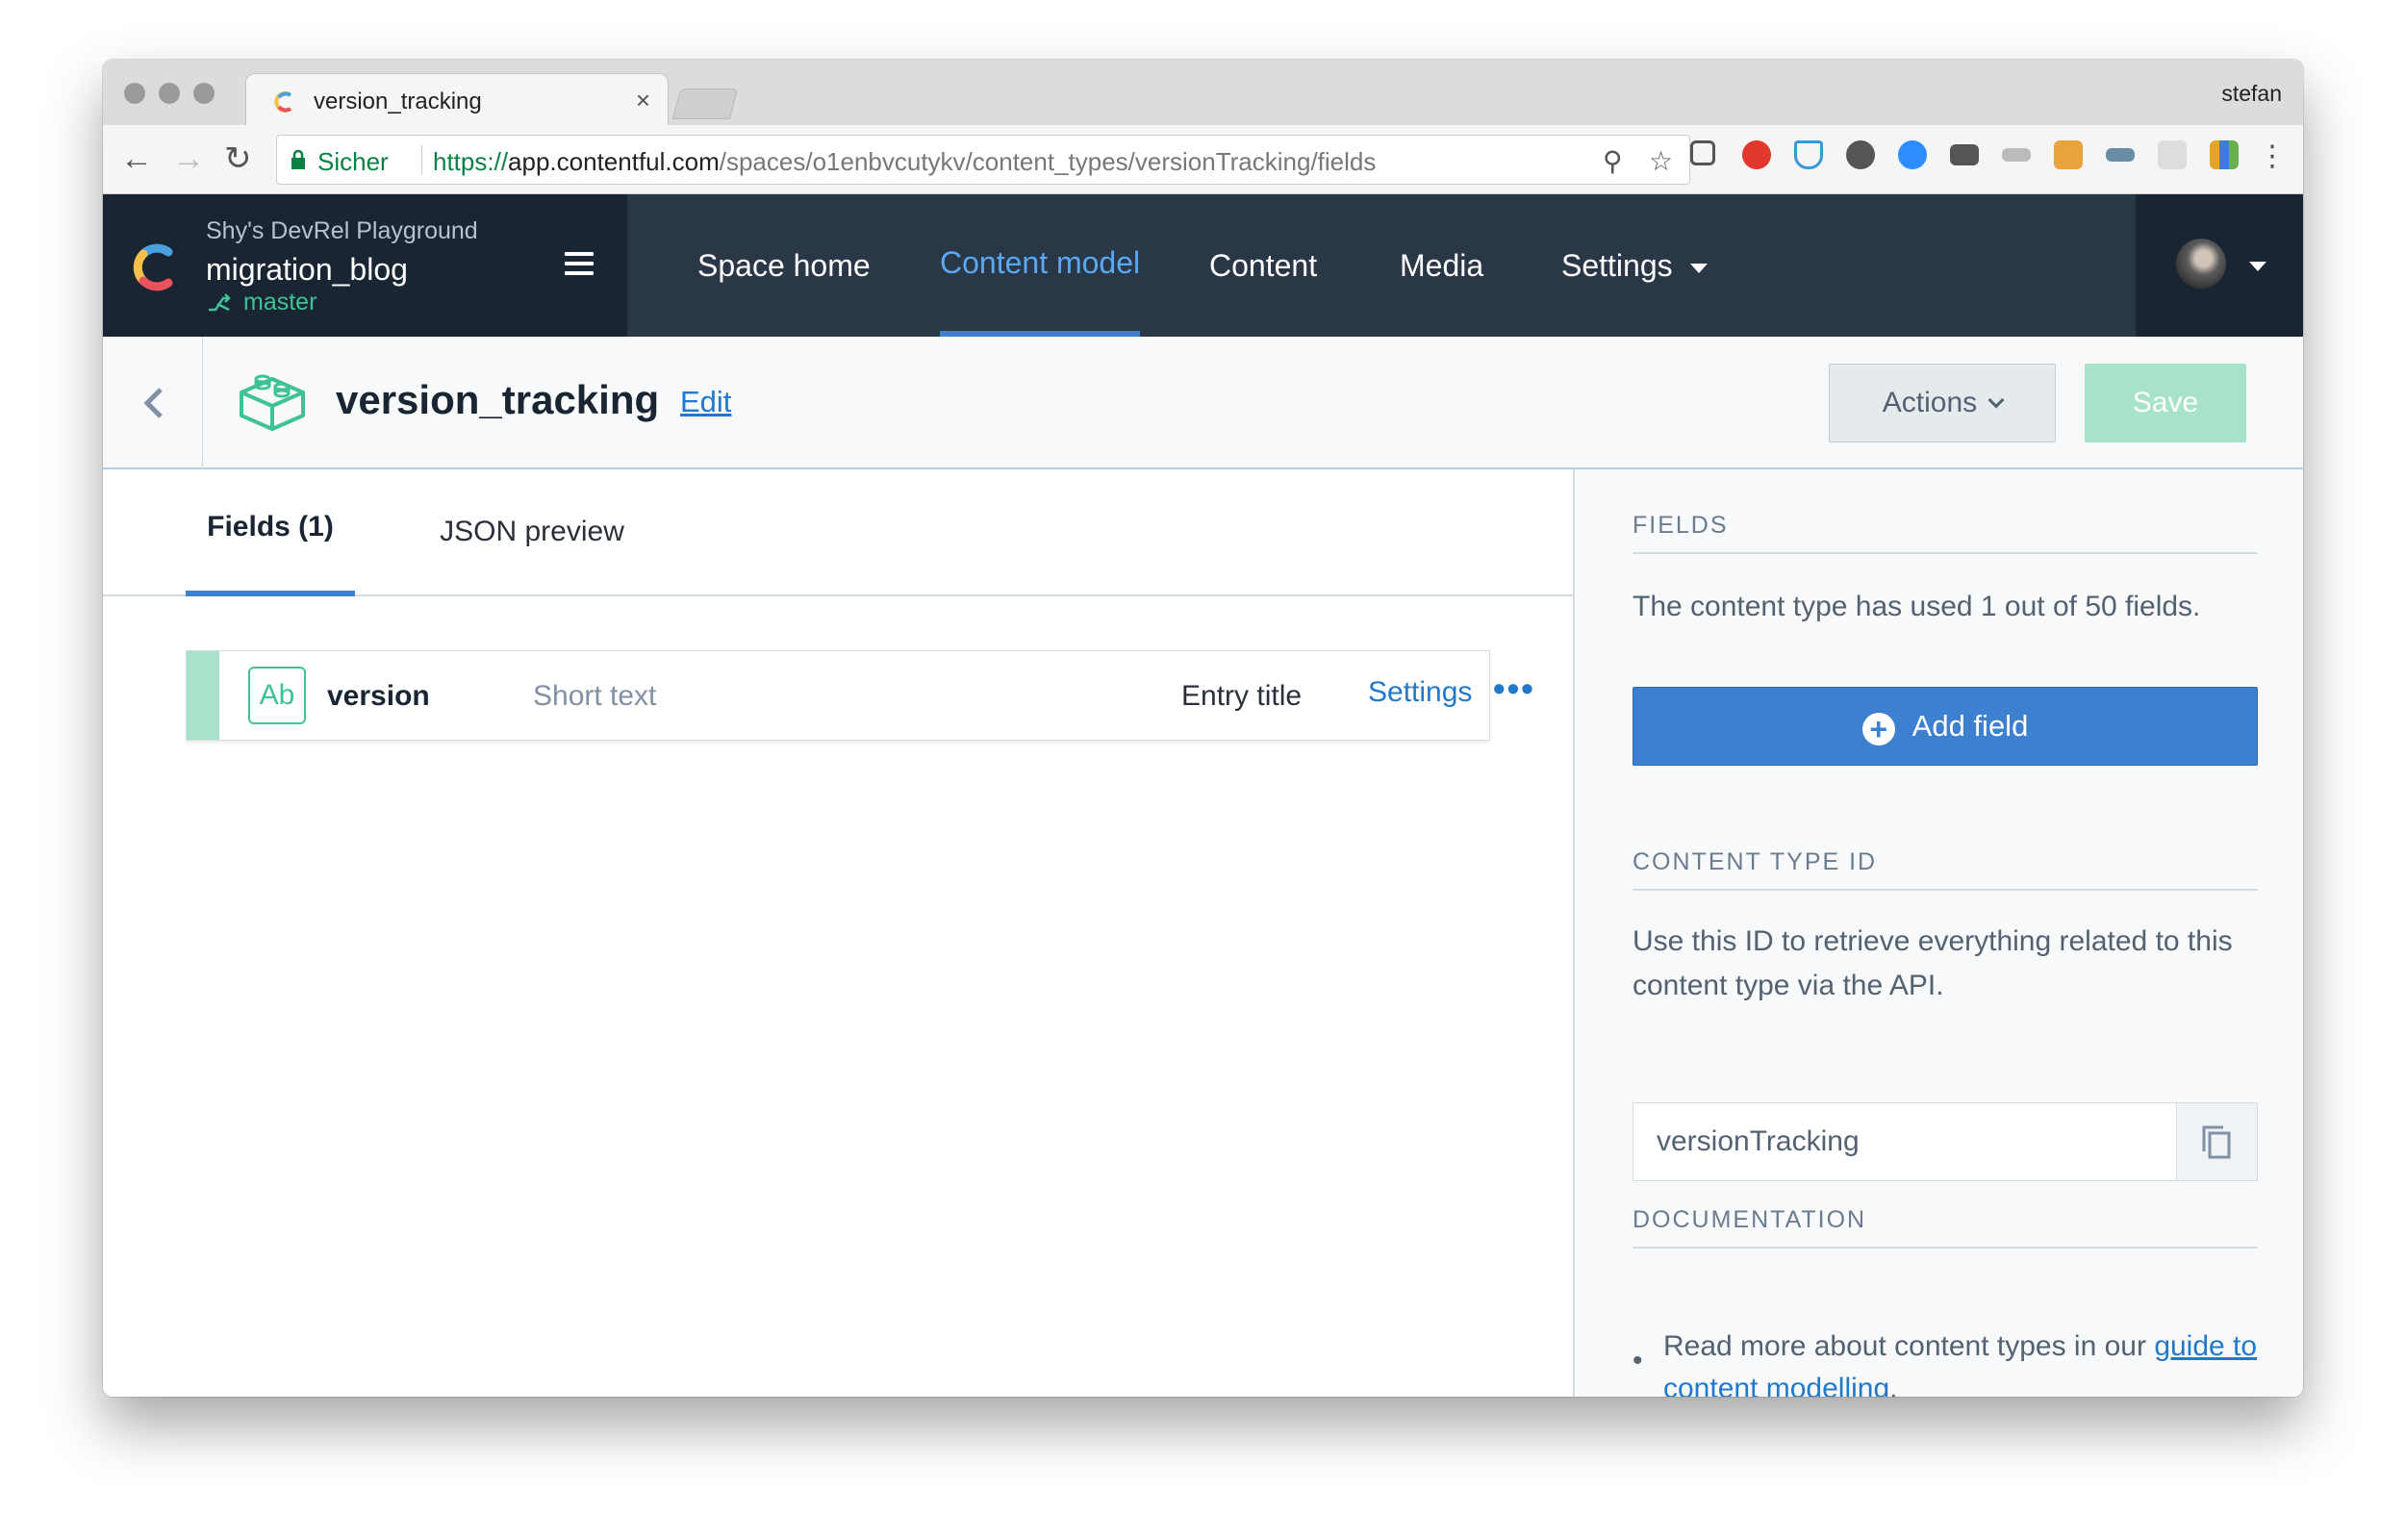 This screenshot has height=1540, width=2405. Describe the element at coordinates (838, 532) in the screenshot. I see `tab-bar: Fields (1) JSON preview` at that location.